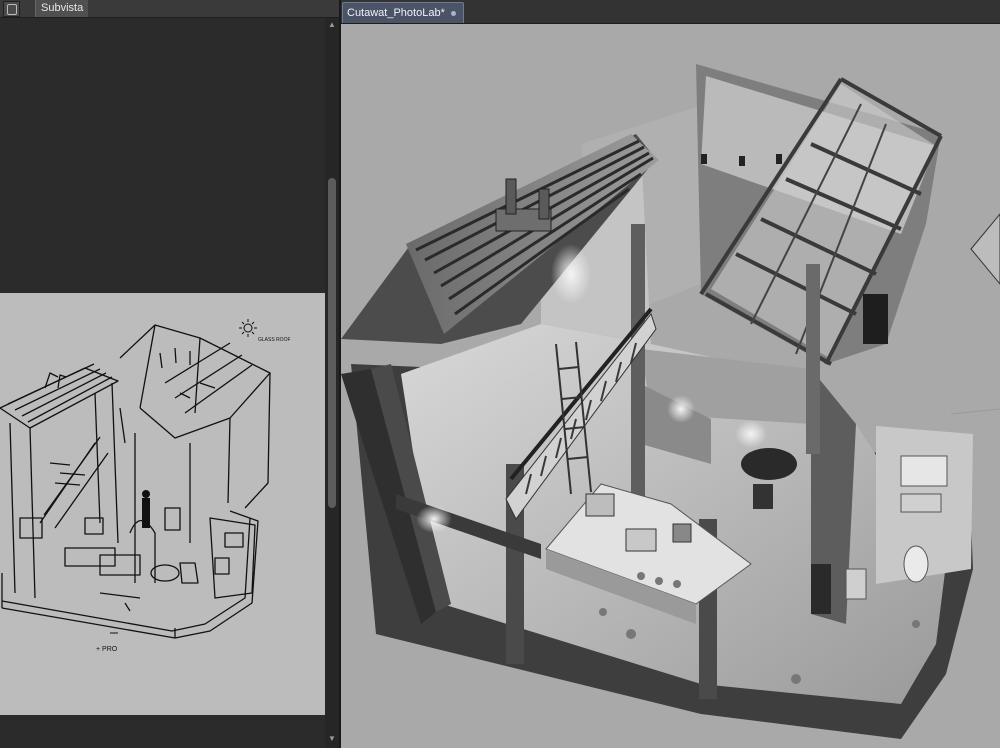 This screenshot has width=1000, height=748. I want to click on sketch-note-glass-roof: GLASS ROOF, so click(274, 340).